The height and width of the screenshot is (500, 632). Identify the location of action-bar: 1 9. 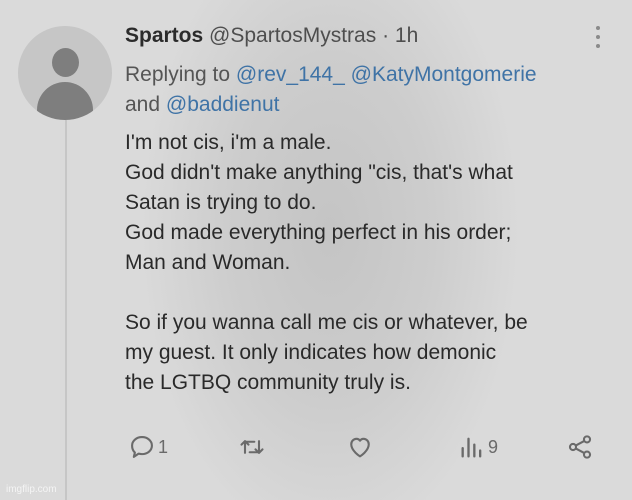
(316, 453).